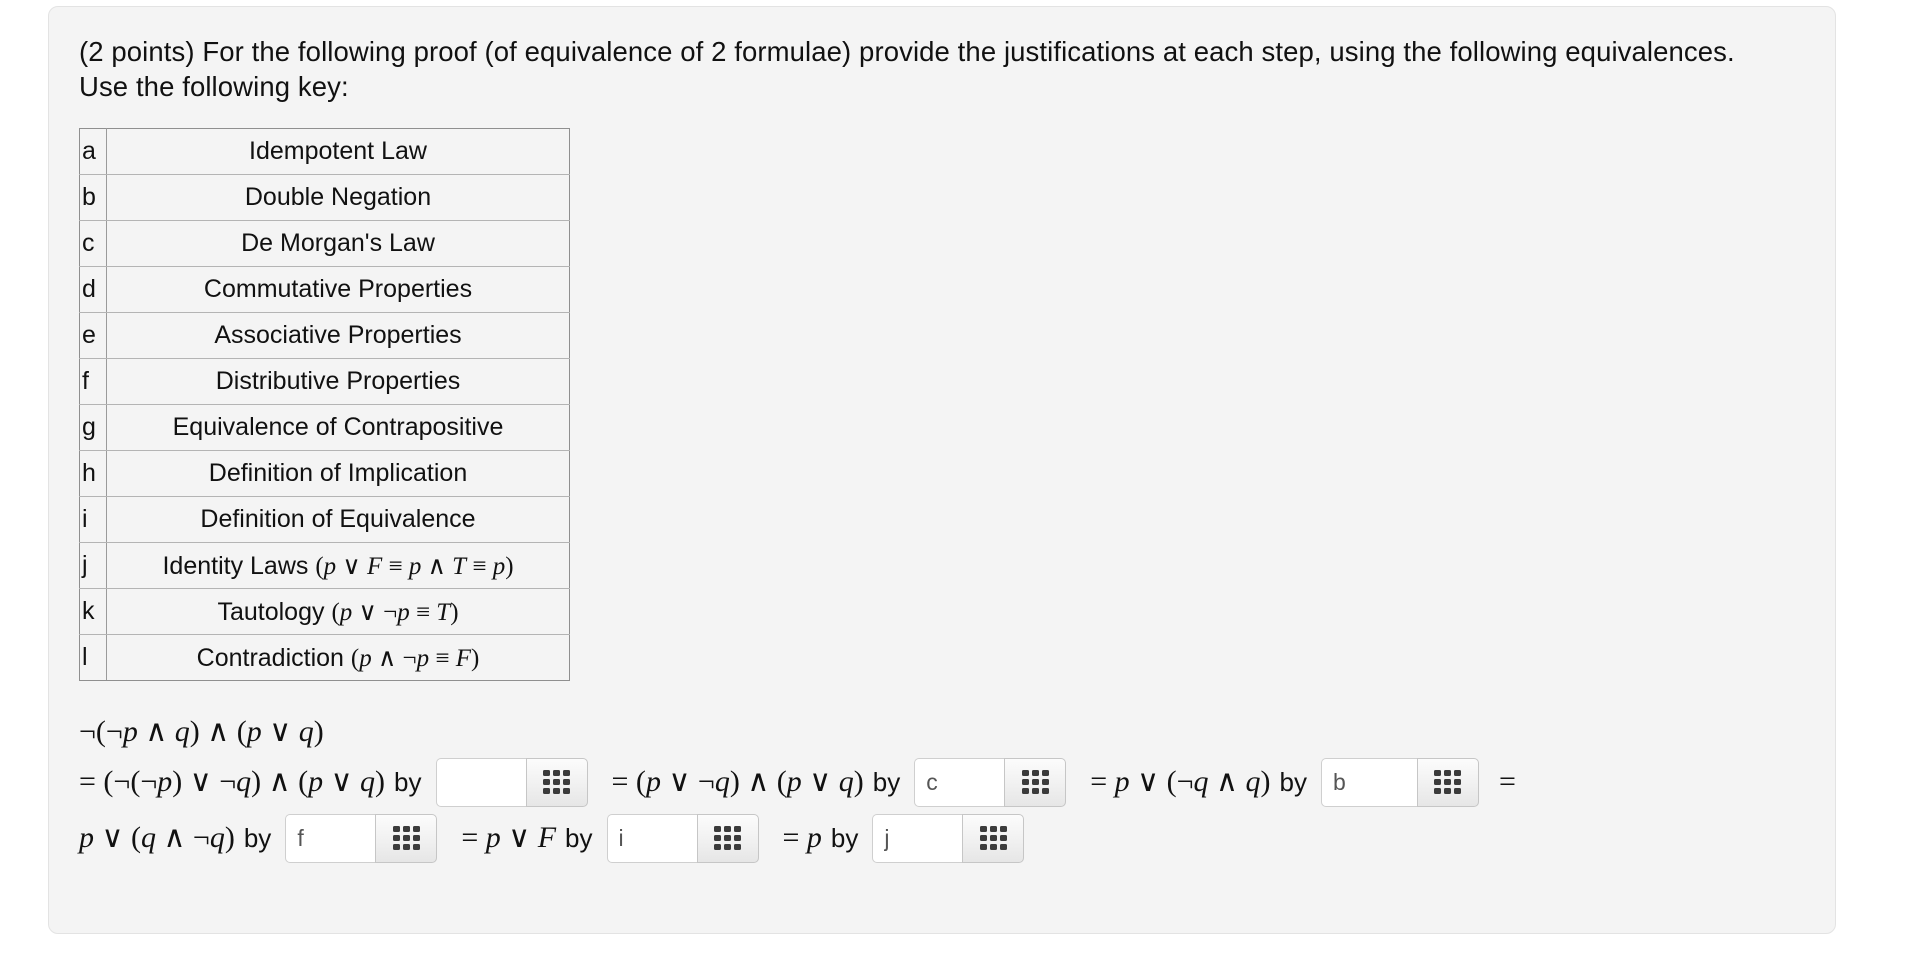  I want to click on key-table-row: a Idempotent Law, so click(324, 152).